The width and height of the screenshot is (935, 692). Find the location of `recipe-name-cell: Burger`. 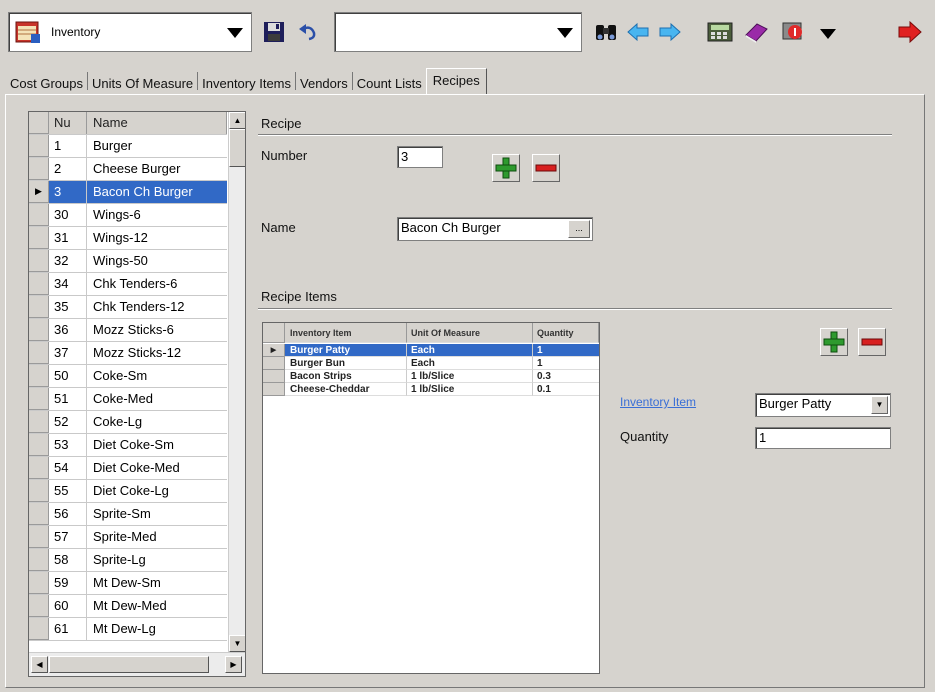

recipe-name-cell: Burger is located at coordinates (157, 146).